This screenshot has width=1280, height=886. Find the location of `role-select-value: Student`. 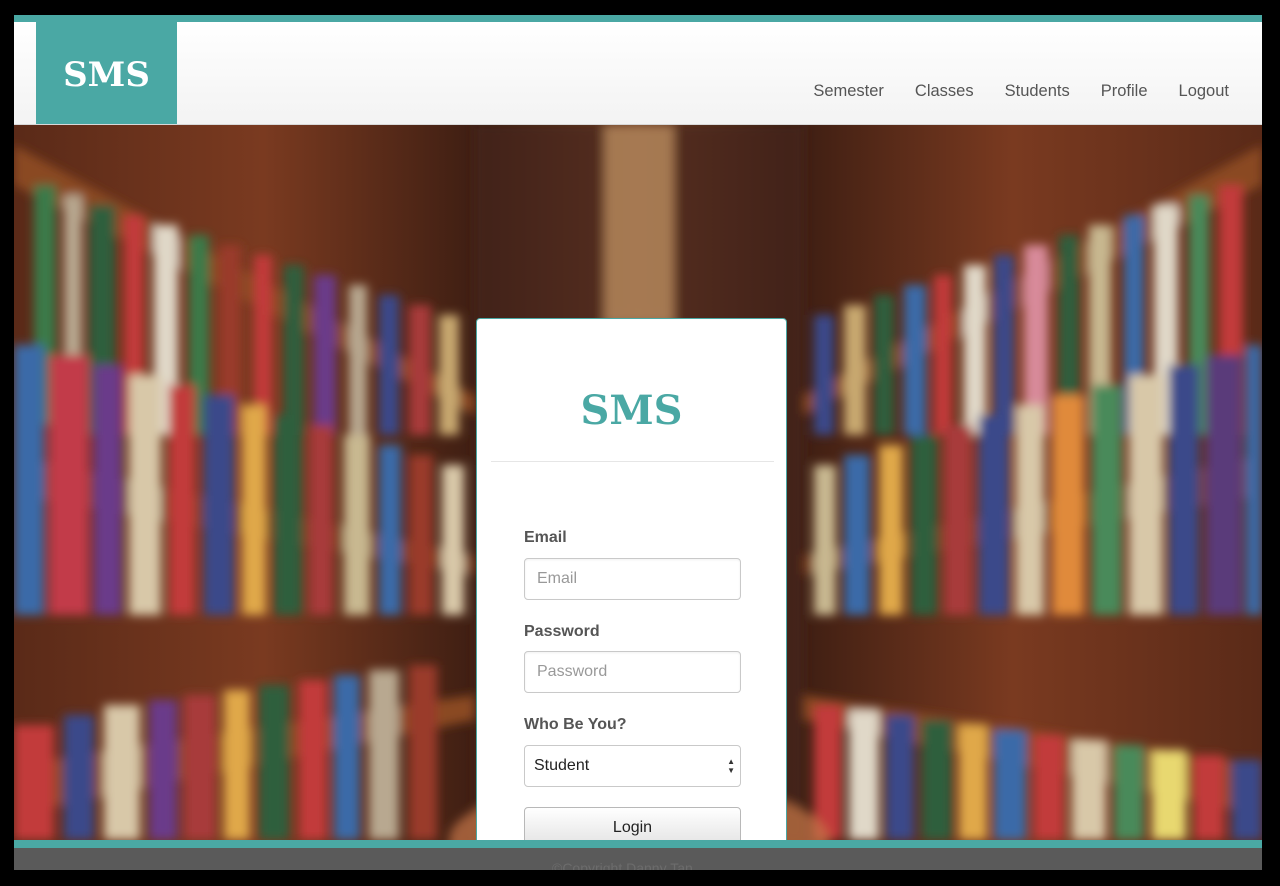

role-select-value: Student is located at coordinates (562, 765).